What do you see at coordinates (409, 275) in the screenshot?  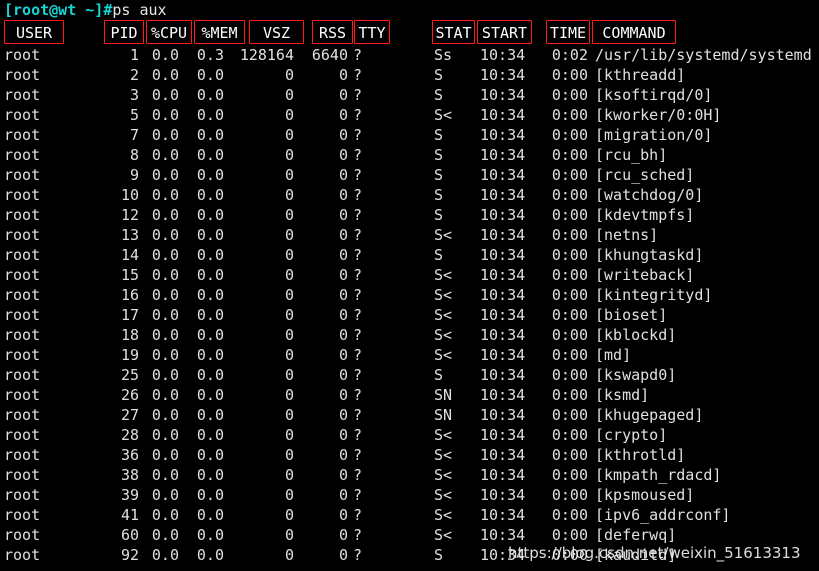 I see `table-row: root 15 0.0 0.0 0 0? S< 10:34 0:00 [writeback]` at bounding box center [409, 275].